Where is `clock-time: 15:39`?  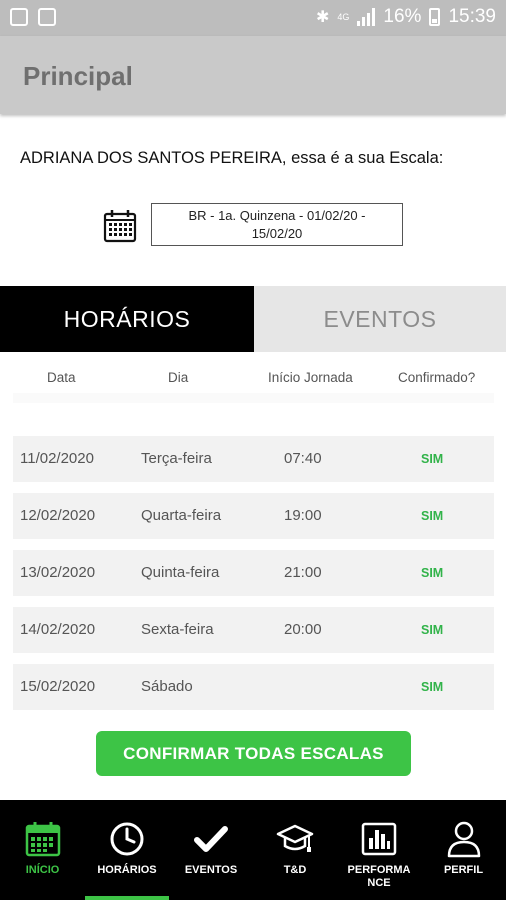
clock-time: 15:39 is located at coordinates (472, 16).